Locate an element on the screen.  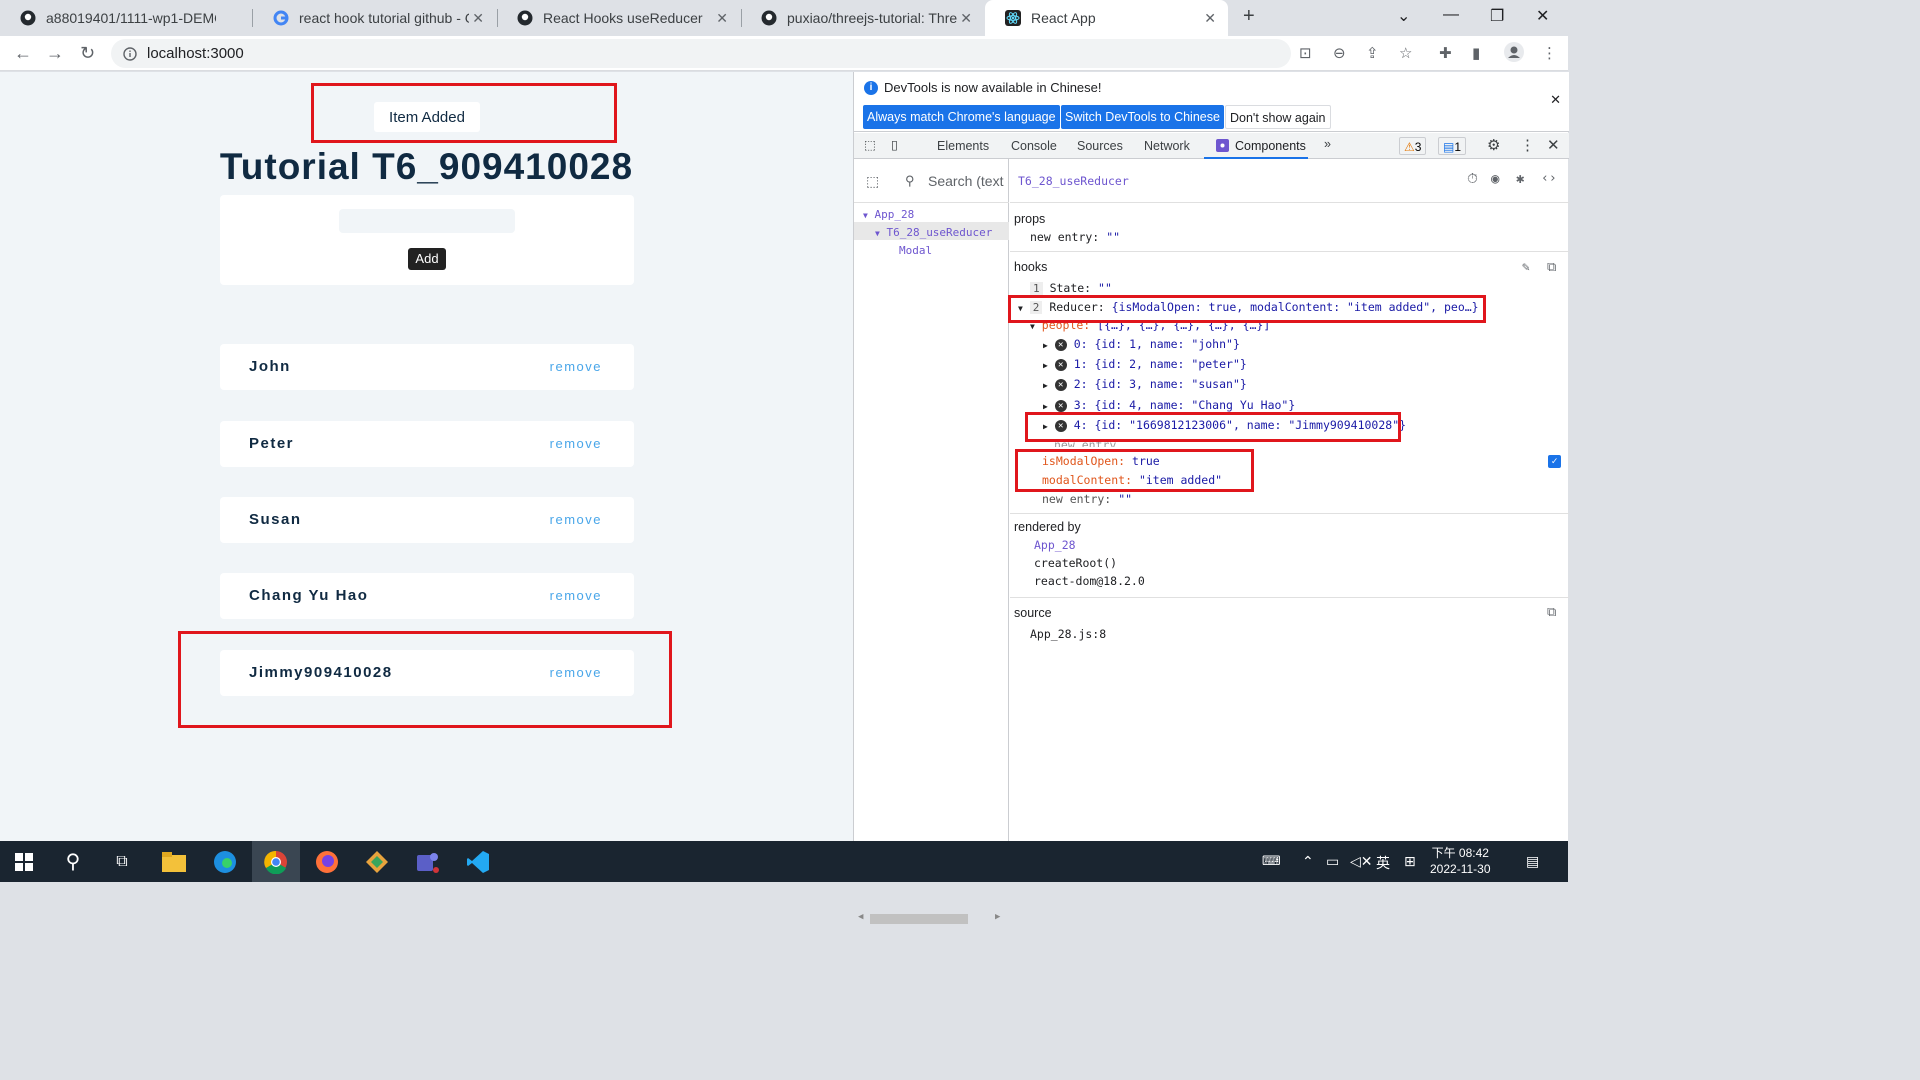
vscode-icon is located at coordinates (478, 861).